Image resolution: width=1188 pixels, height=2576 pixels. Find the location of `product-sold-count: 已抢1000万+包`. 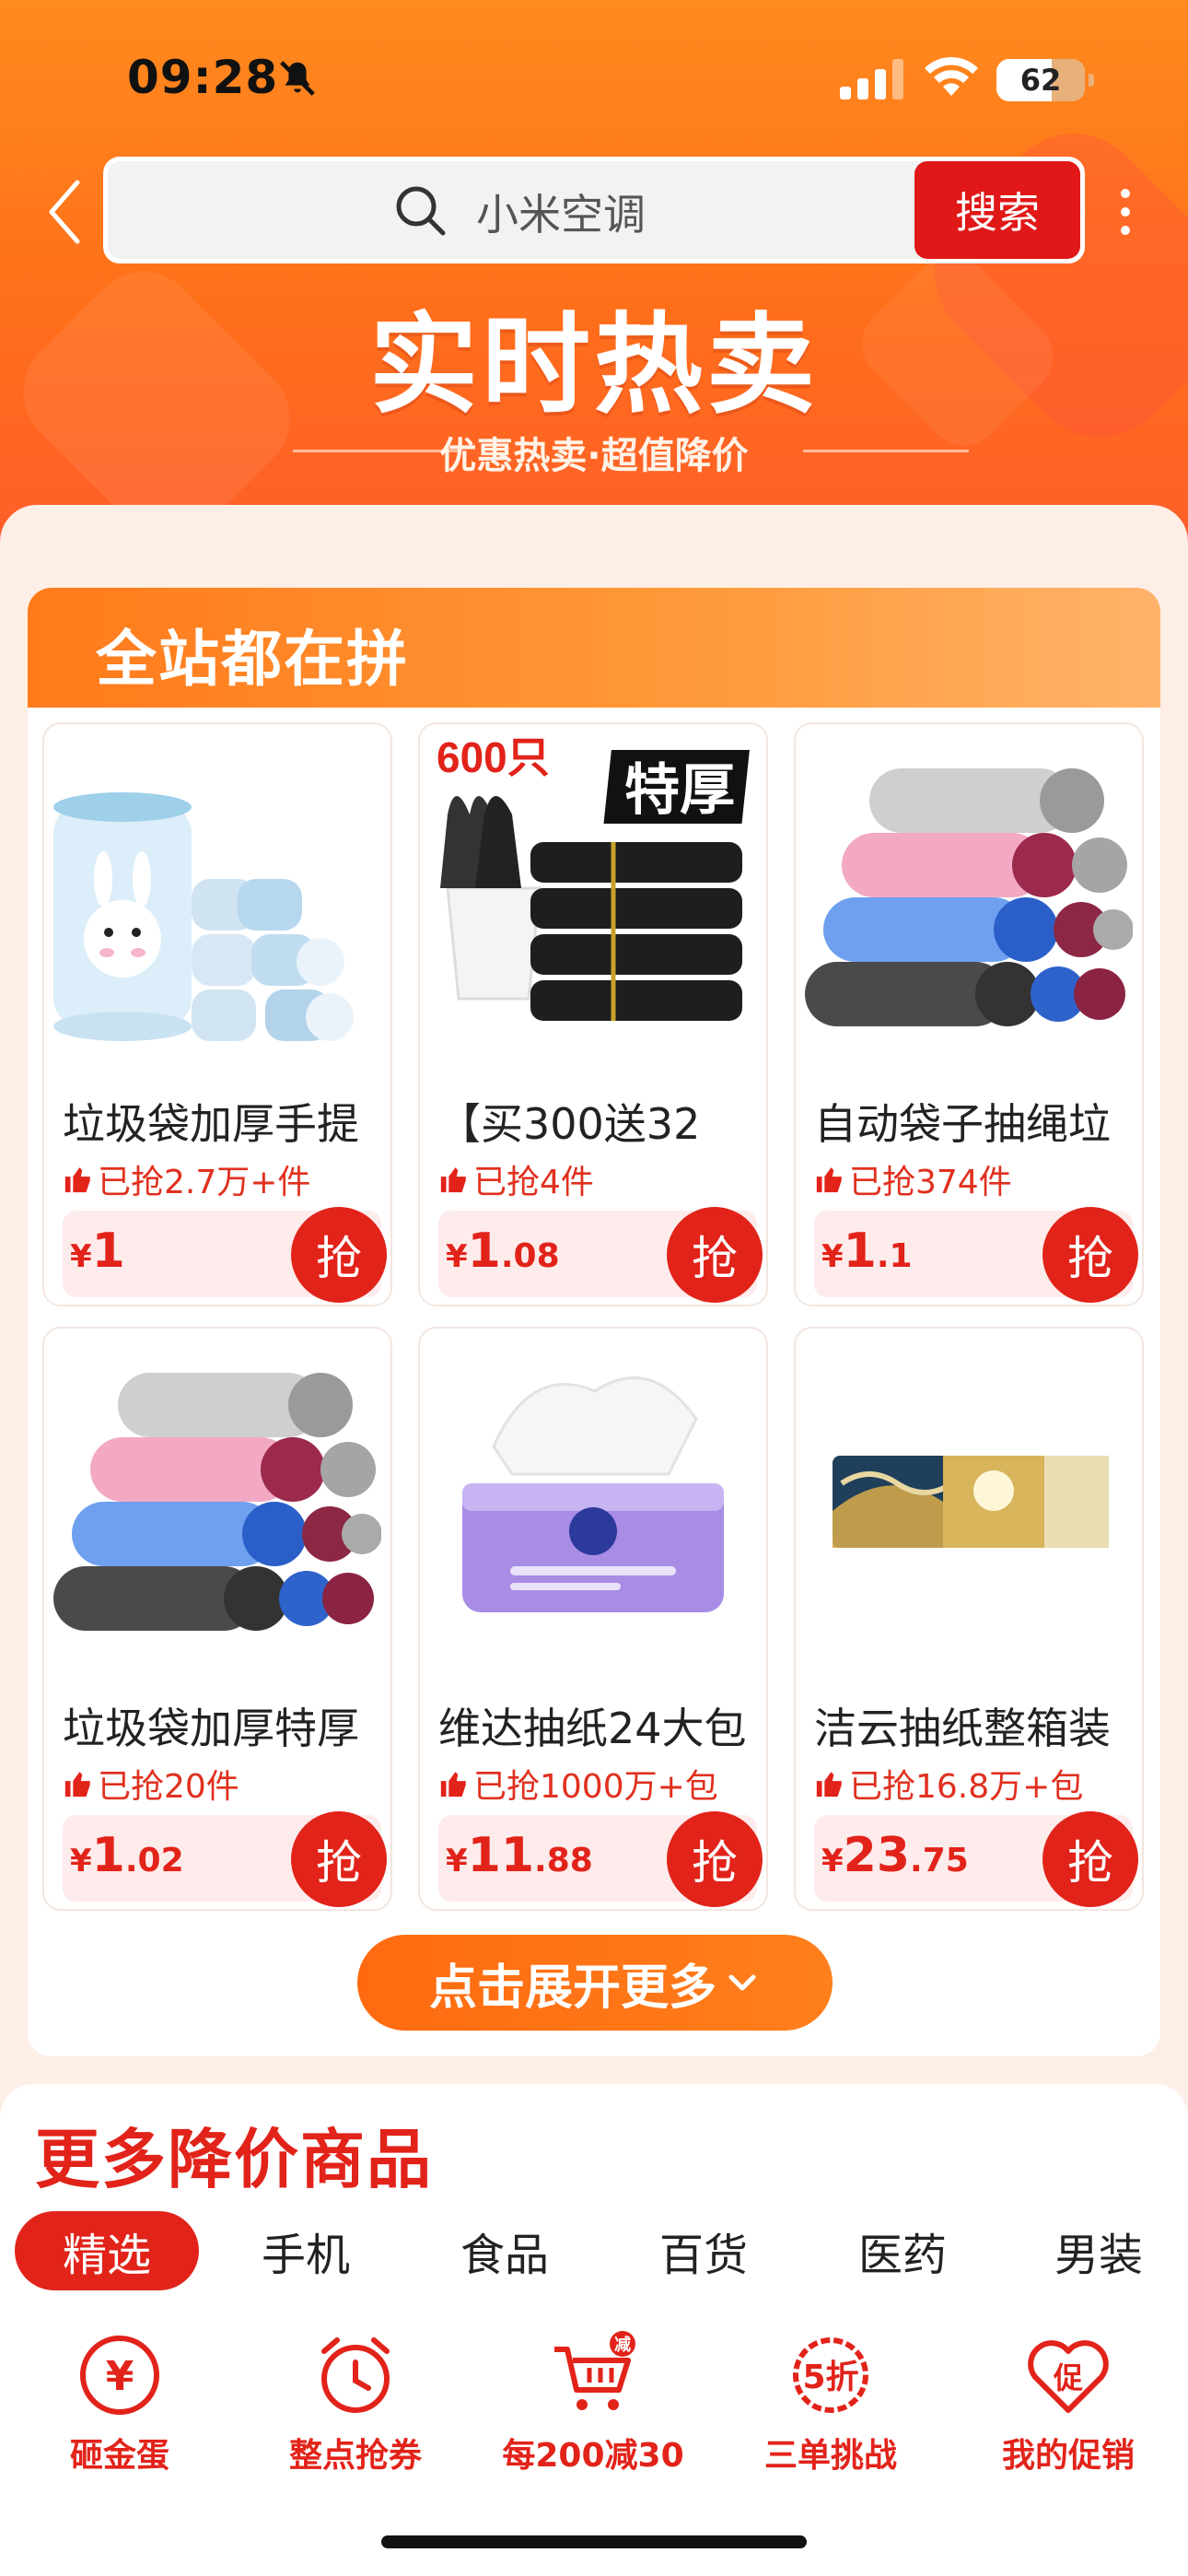

product-sold-count: 已抢1000万+包 is located at coordinates (578, 1784).